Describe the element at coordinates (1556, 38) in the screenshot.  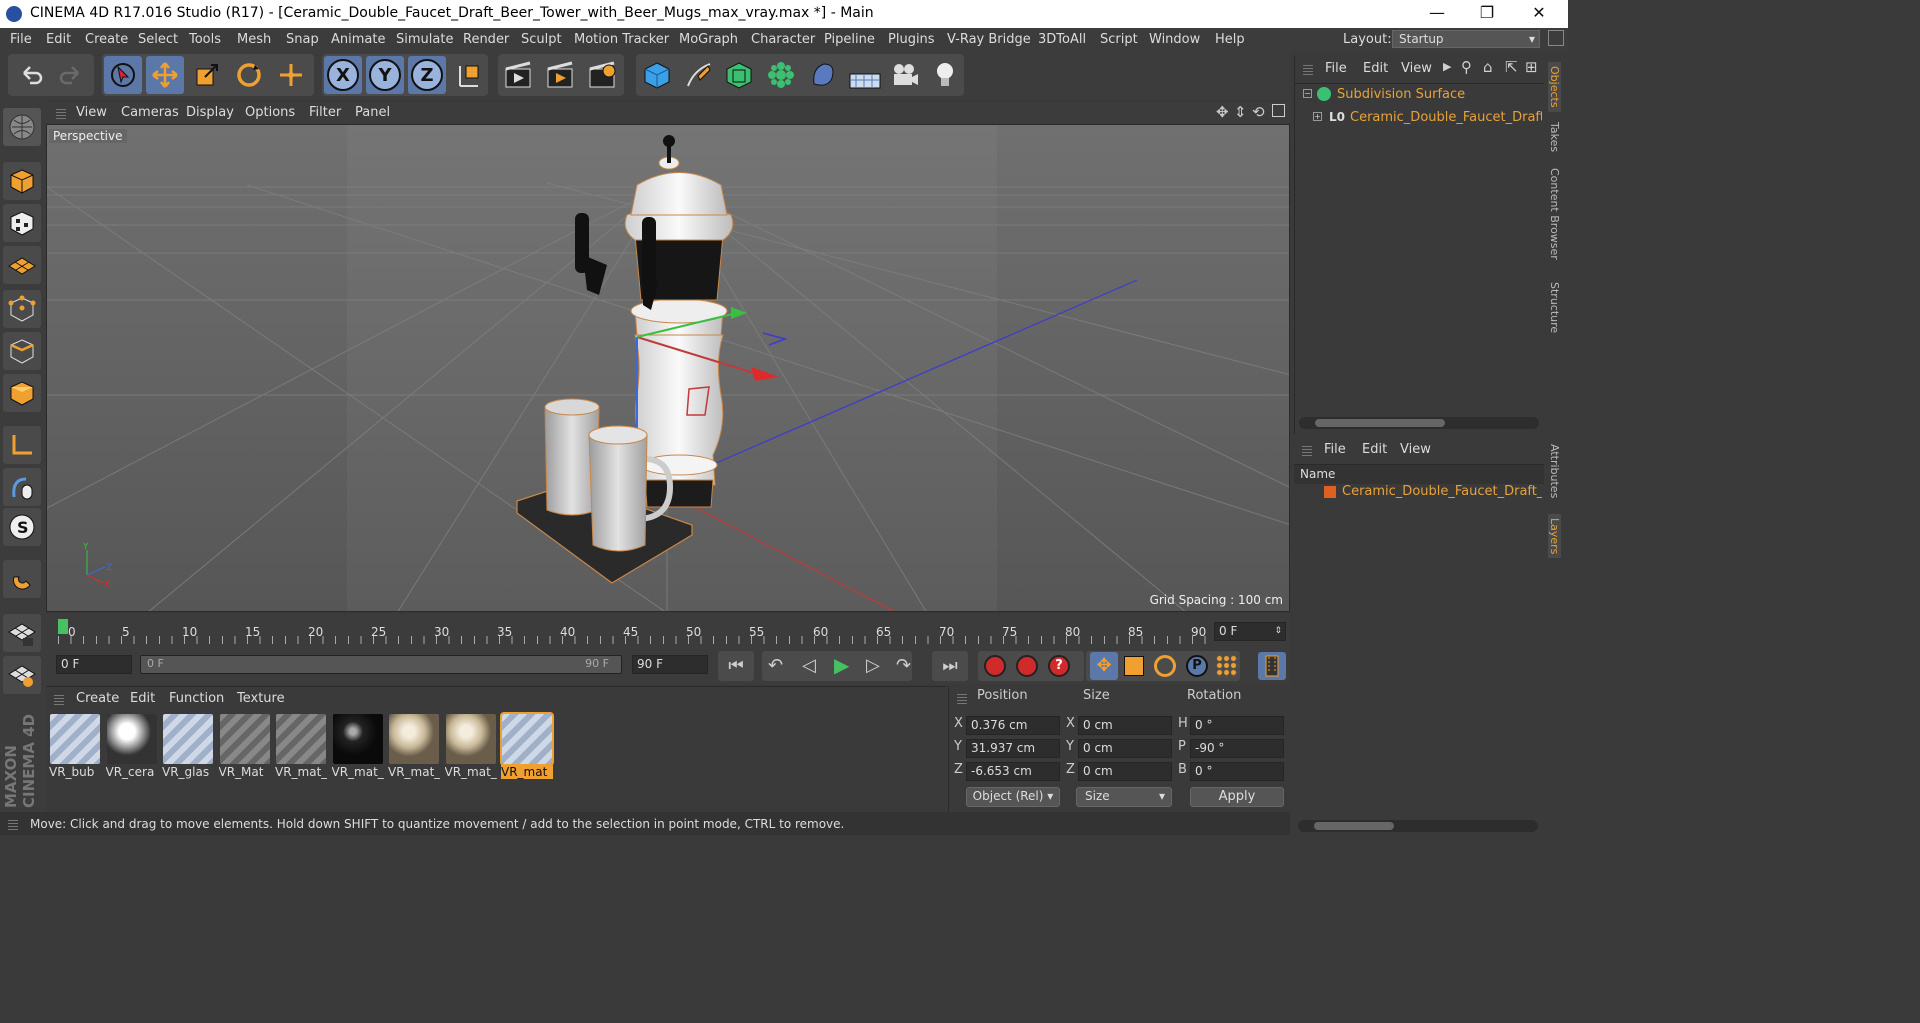
I see `panel-toggle-icon` at that location.